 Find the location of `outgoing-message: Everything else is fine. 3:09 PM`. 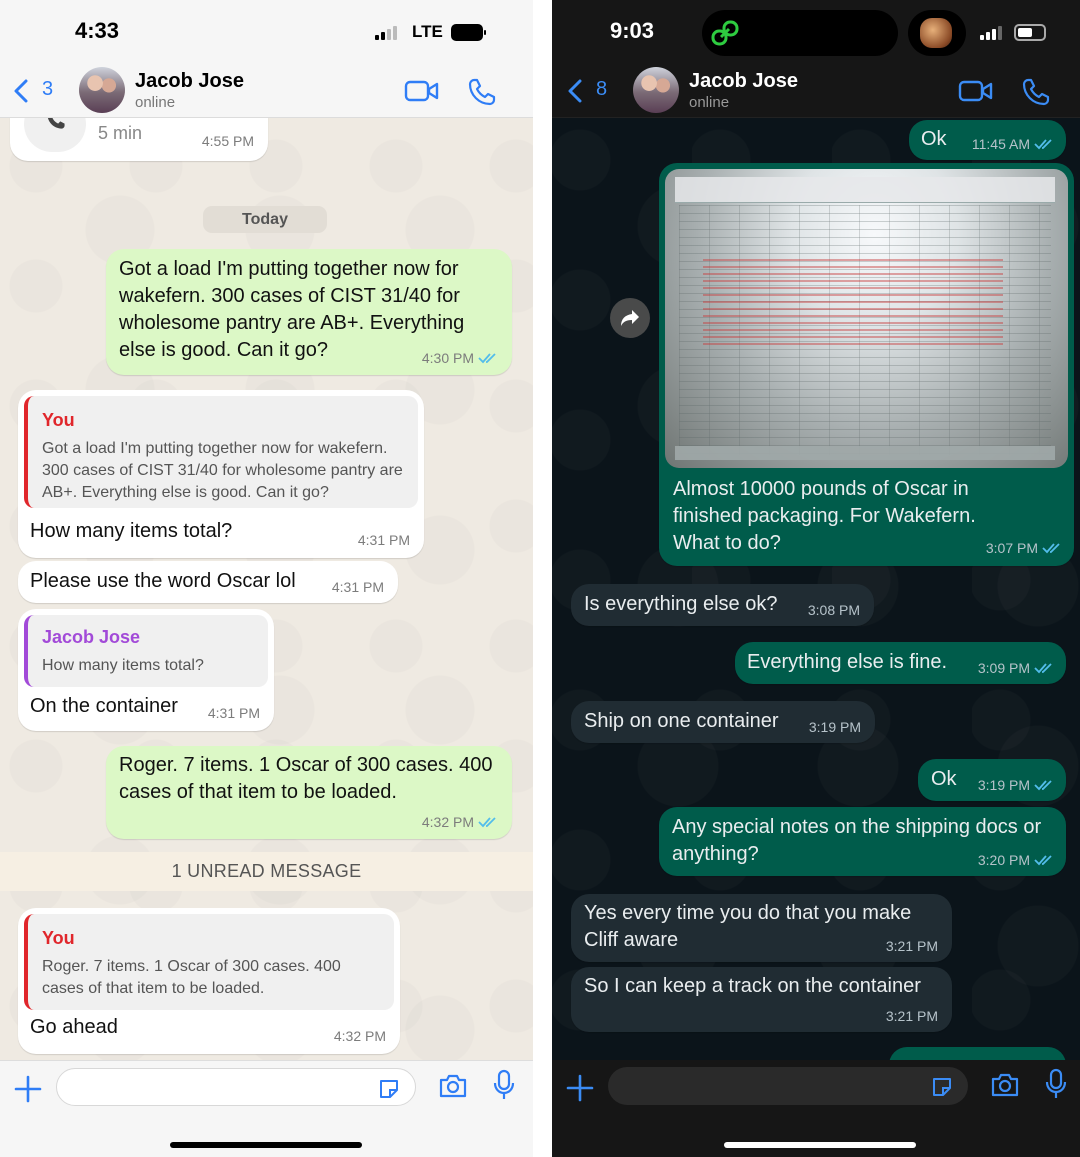

outgoing-message: Everything else is fine. 3:09 PM is located at coordinates (900, 663).